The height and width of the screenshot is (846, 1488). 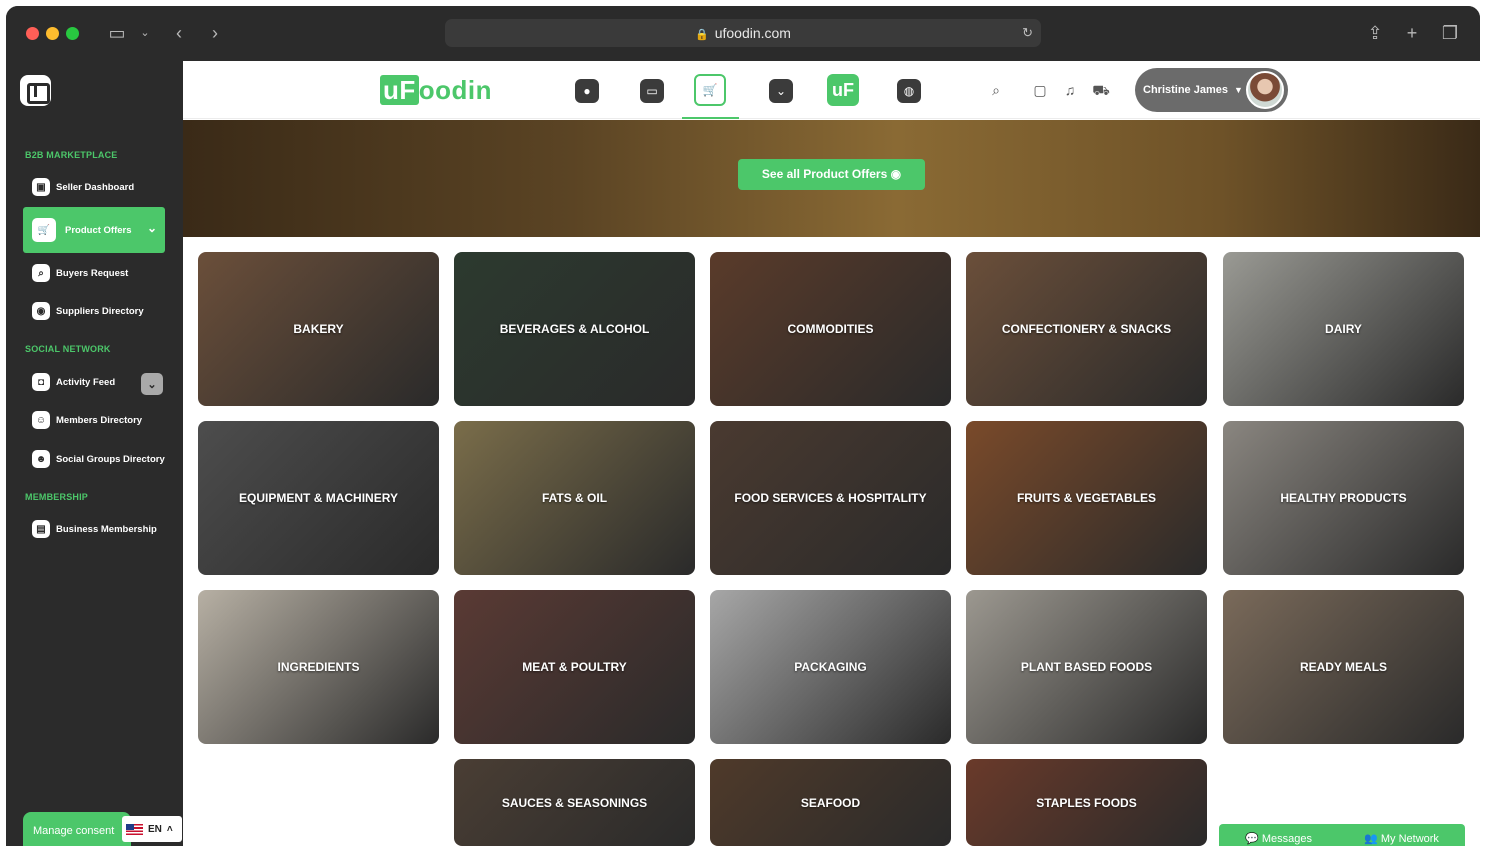 I want to click on members-icon: ☺, so click(x=41, y=420).